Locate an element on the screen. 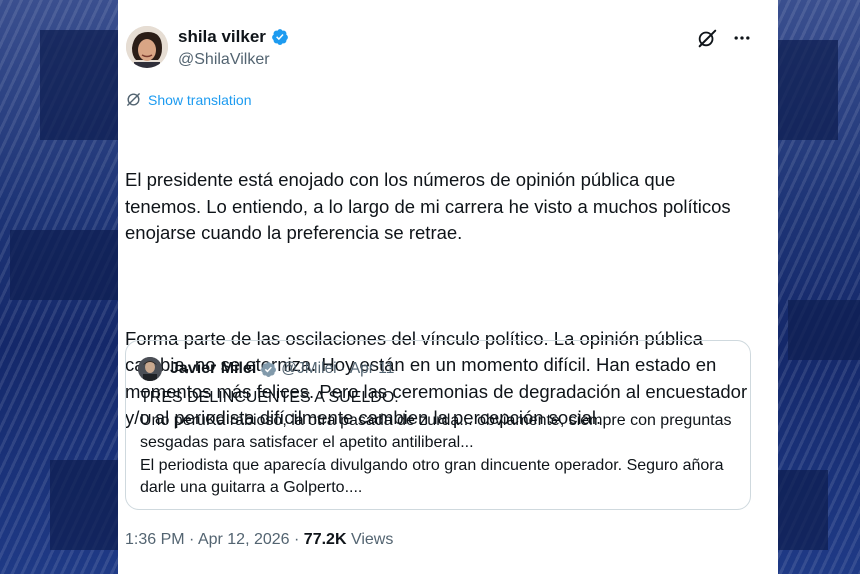 This screenshot has height=574, width=860. background-right is located at coordinates (819, 287).